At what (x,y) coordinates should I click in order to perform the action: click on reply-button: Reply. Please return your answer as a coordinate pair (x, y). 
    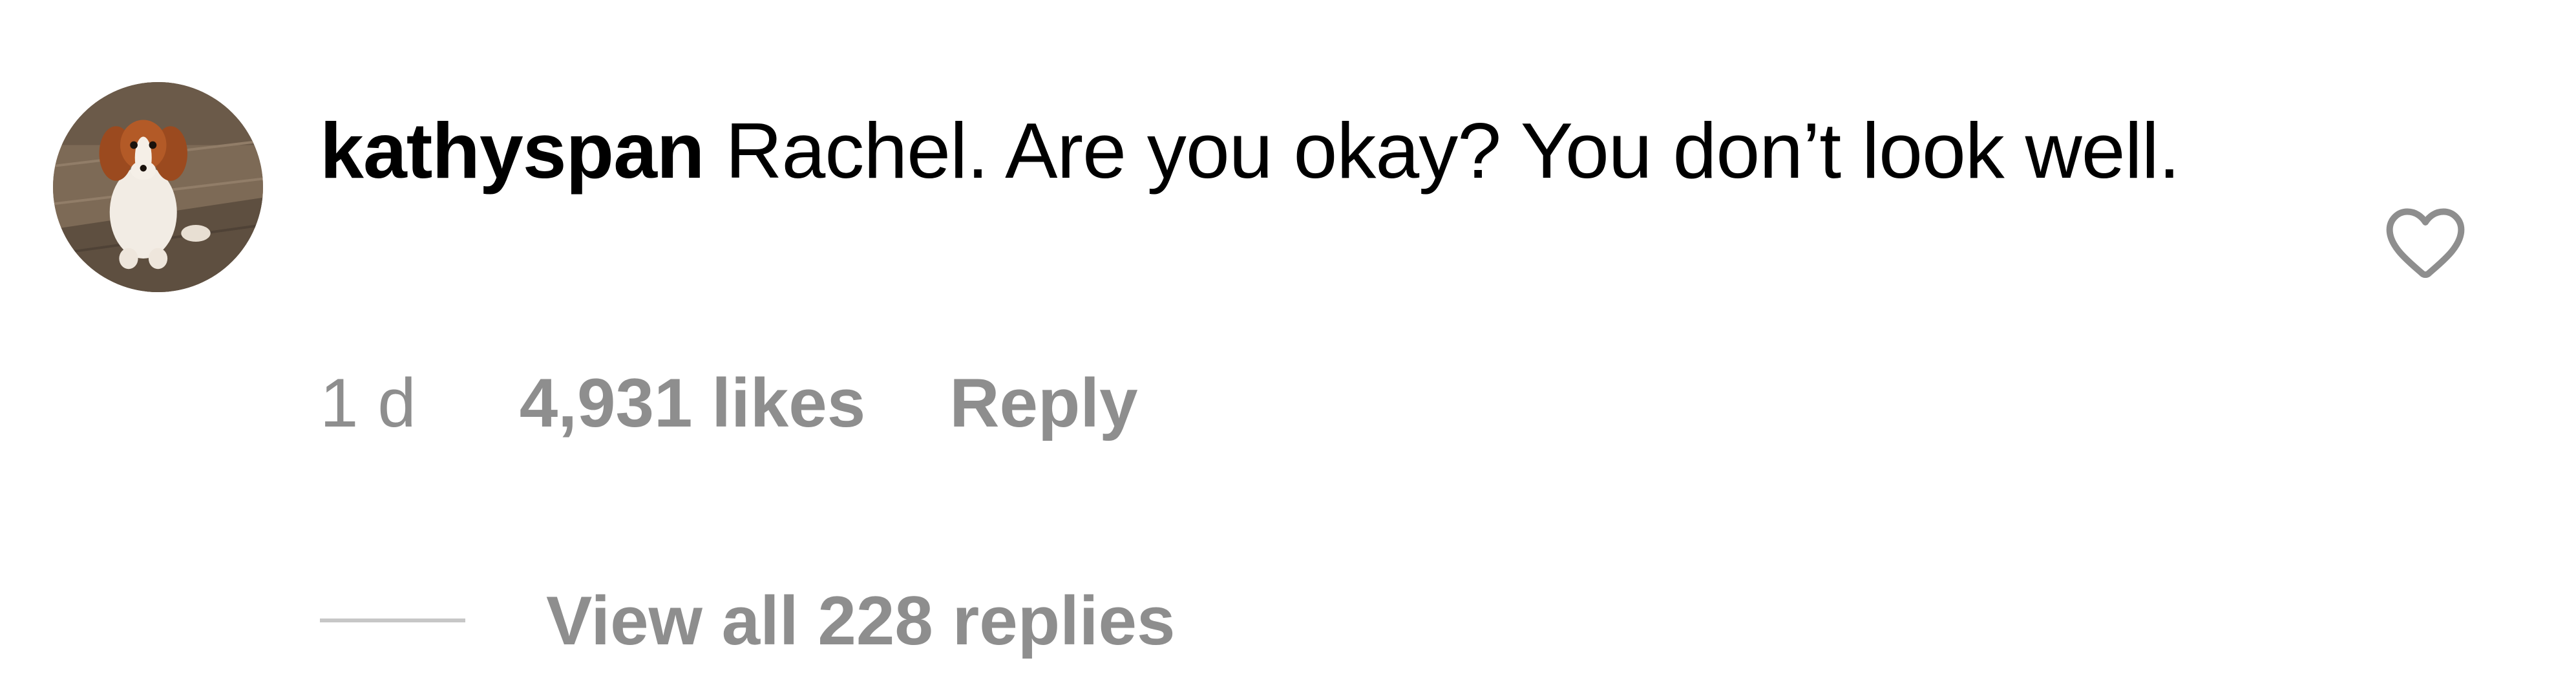
    Looking at the image, I should click on (1043, 403).